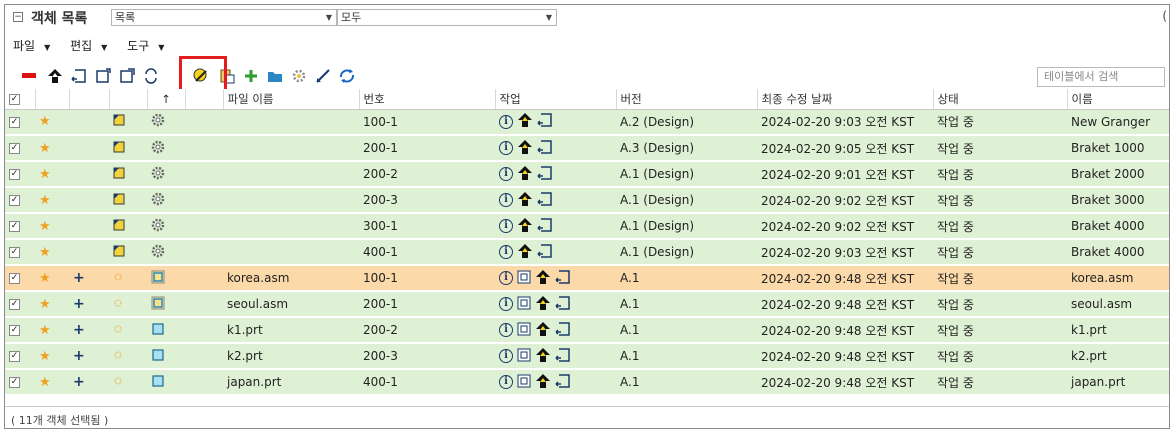 This screenshot has width=1174, height=433. What do you see at coordinates (20, 99) in the screenshot?
I see `select-all-header: ✓` at bounding box center [20, 99].